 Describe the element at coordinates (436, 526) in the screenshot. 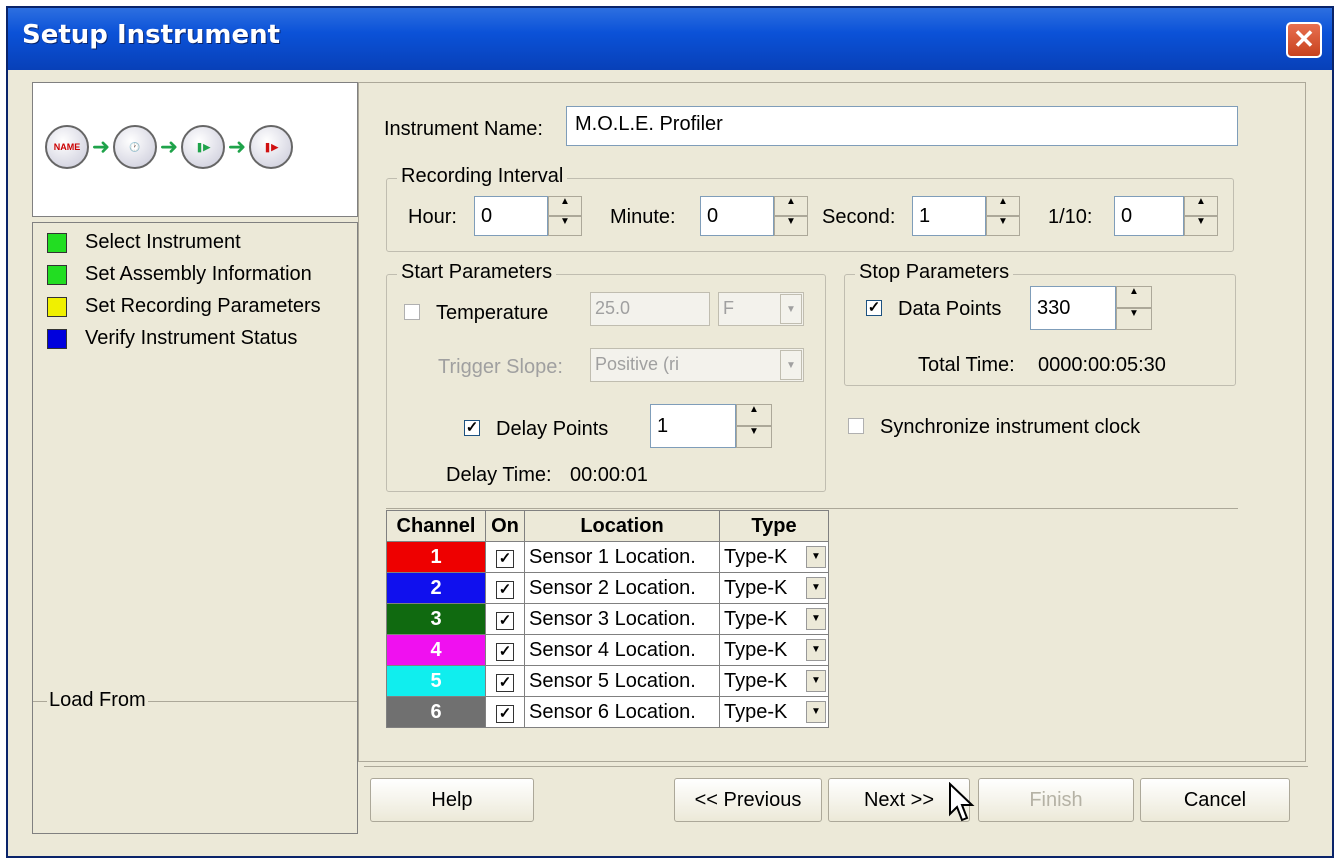

I see `channel-header: Channel` at that location.